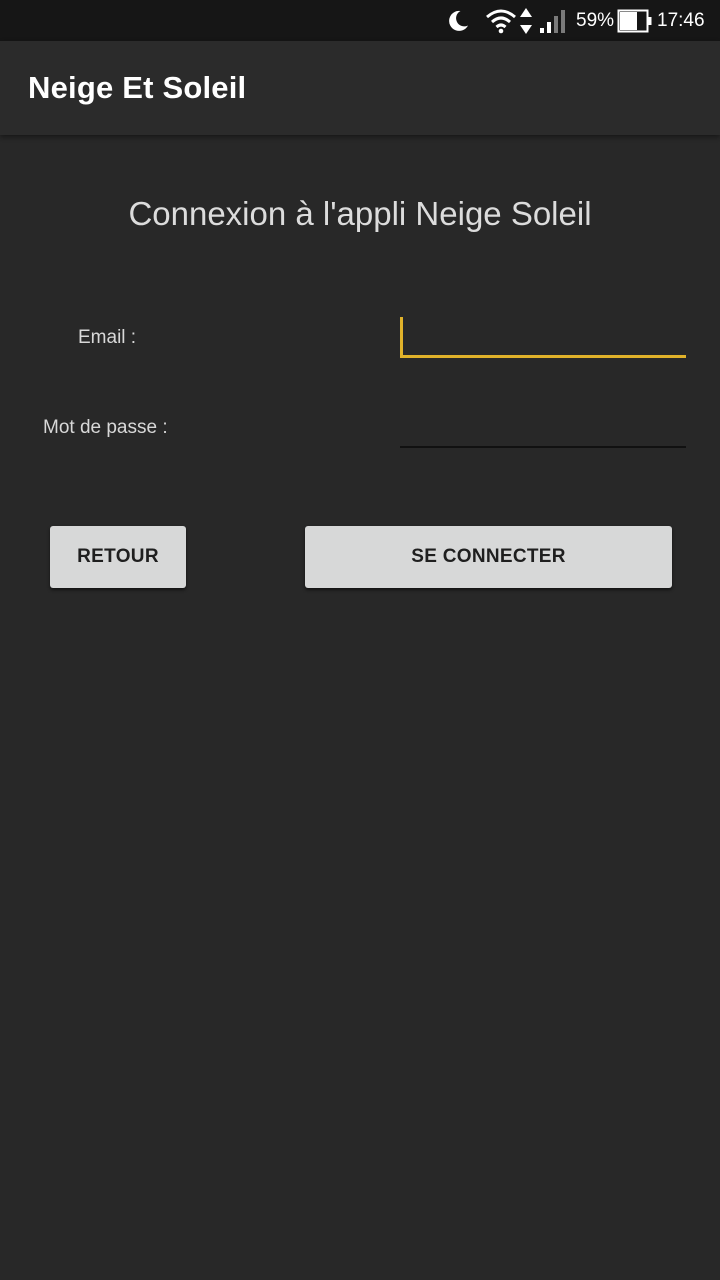  Describe the element at coordinates (137, 87) in the screenshot. I see `app-title: Neige Et Soleil` at that location.